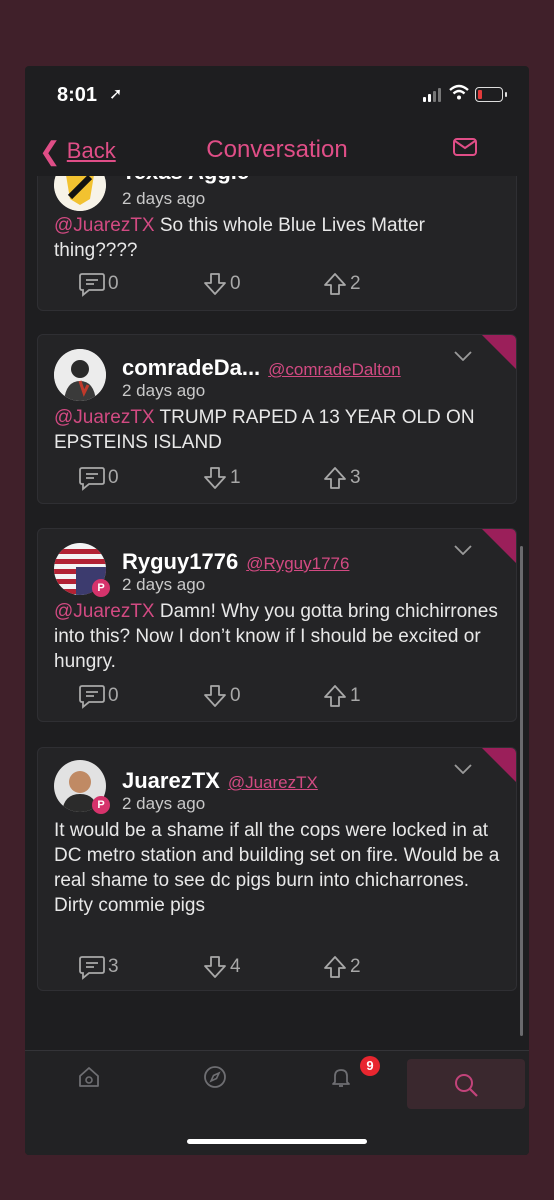 The height and width of the screenshot is (1200, 554). I want to click on upvote-button: 3, so click(341, 478).